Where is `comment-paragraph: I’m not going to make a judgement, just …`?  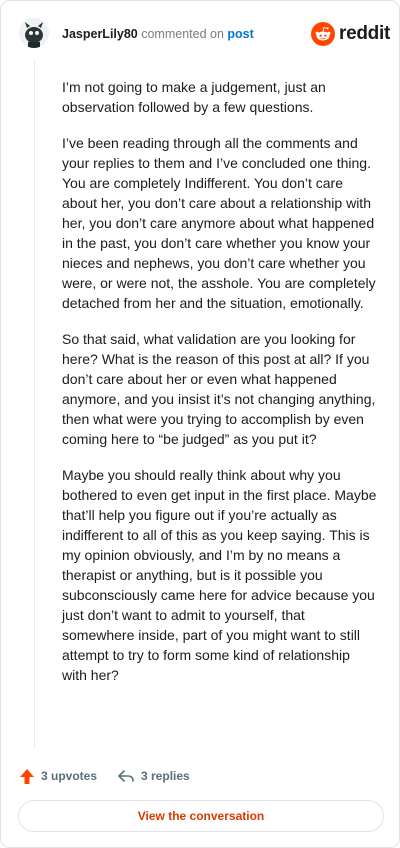 comment-paragraph: I’m not going to make a judgement, just … is located at coordinates (194, 97).